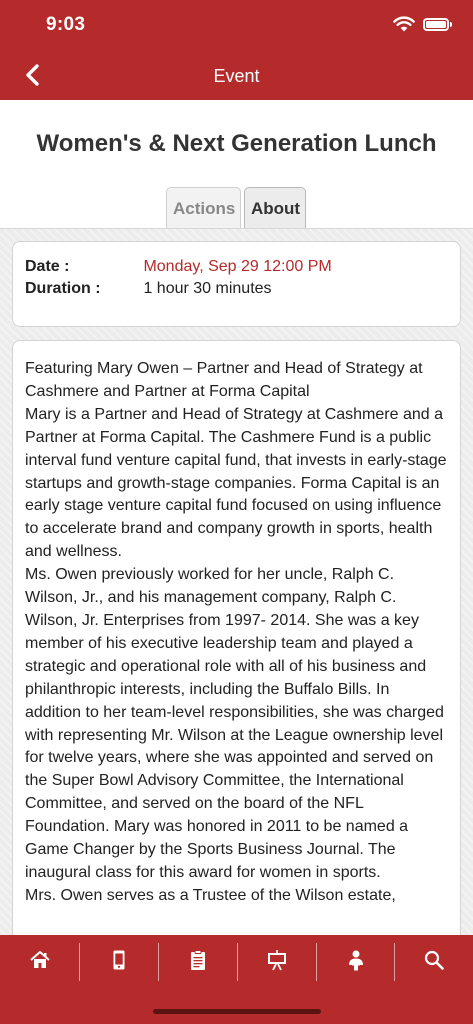 This screenshot has width=473, height=1024. Describe the element at coordinates (237, 266) in the screenshot. I see `date-value: Monday, Sep 29 12:00 PM` at that location.